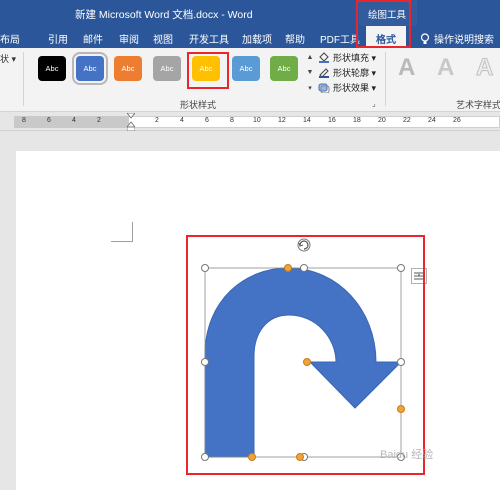 This screenshot has width=500, height=490. What do you see at coordinates (407, 455) in the screenshot?
I see `watermark: Baidu 经验` at bounding box center [407, 455].